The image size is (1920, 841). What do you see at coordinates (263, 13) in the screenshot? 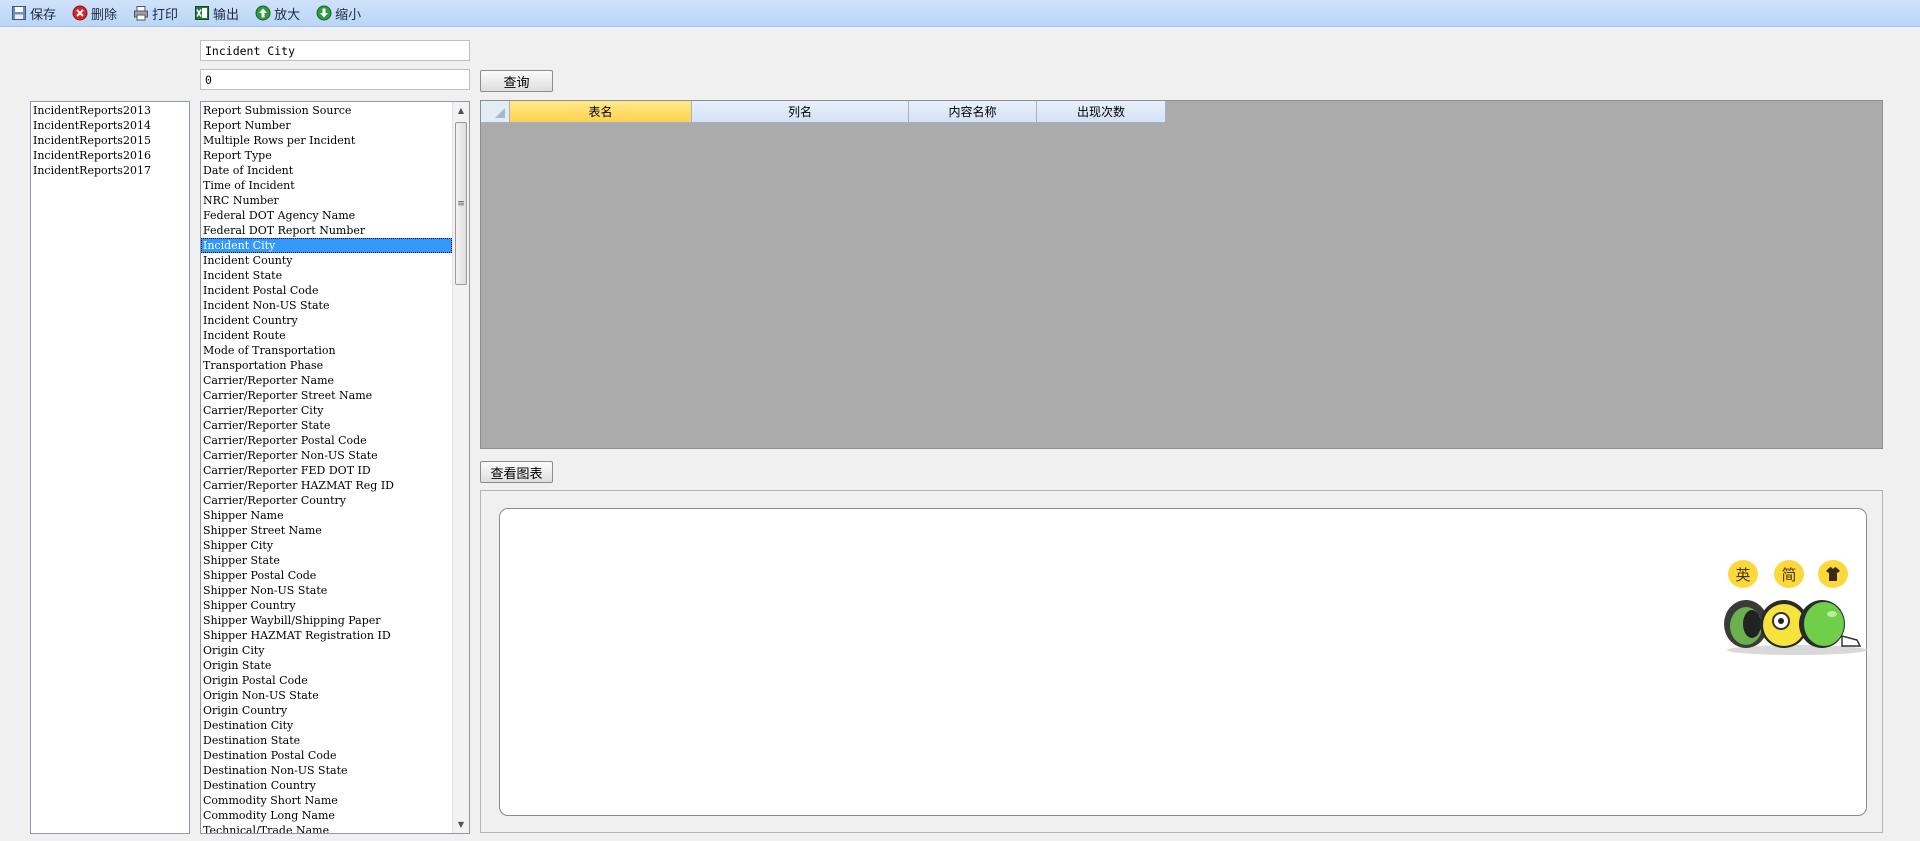
I see `zoom-in-icon` at bounding box center [263, 13].